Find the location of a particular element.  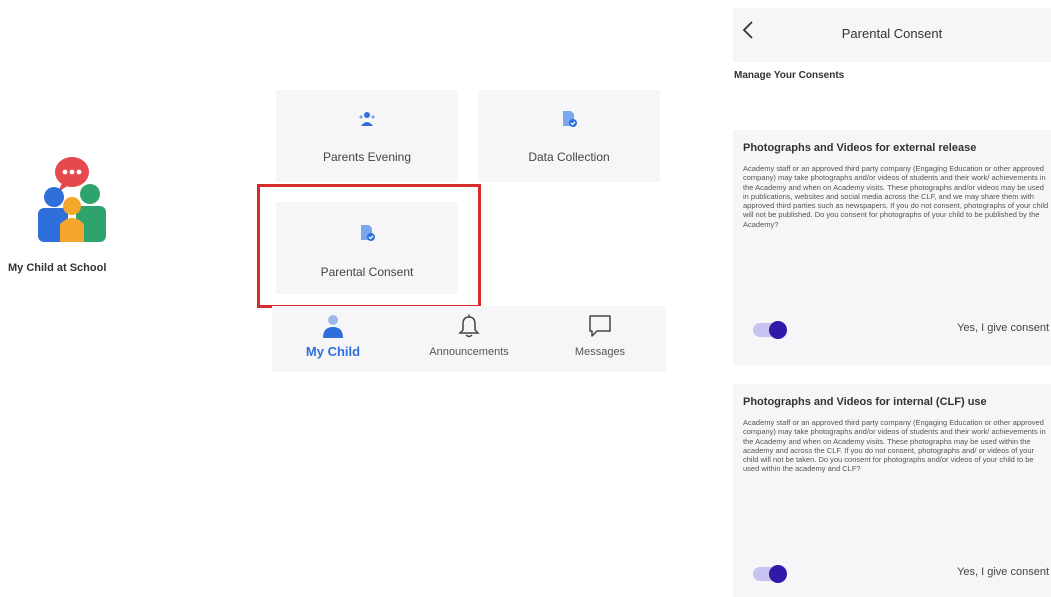

app-logo-label: My Child at School is located at coordinates (57, 268).